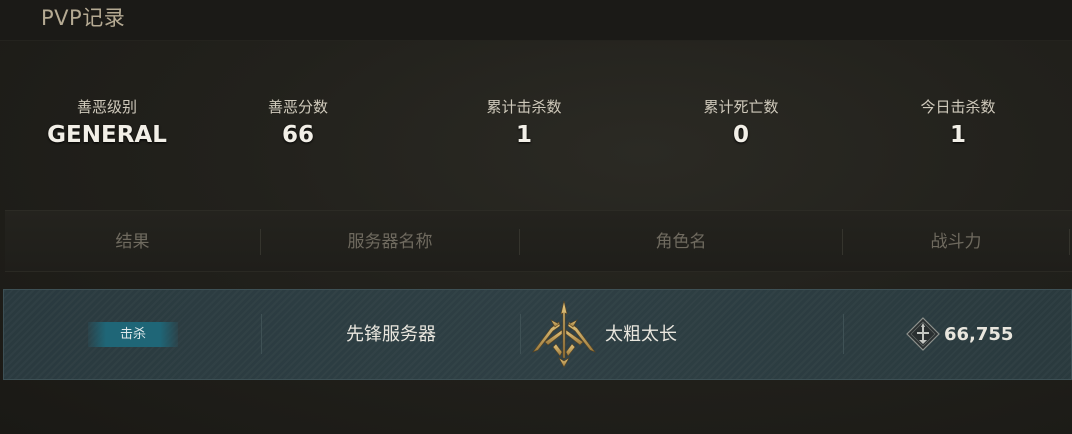  I want to click on column-header-result: 结果, so click(132, 242).